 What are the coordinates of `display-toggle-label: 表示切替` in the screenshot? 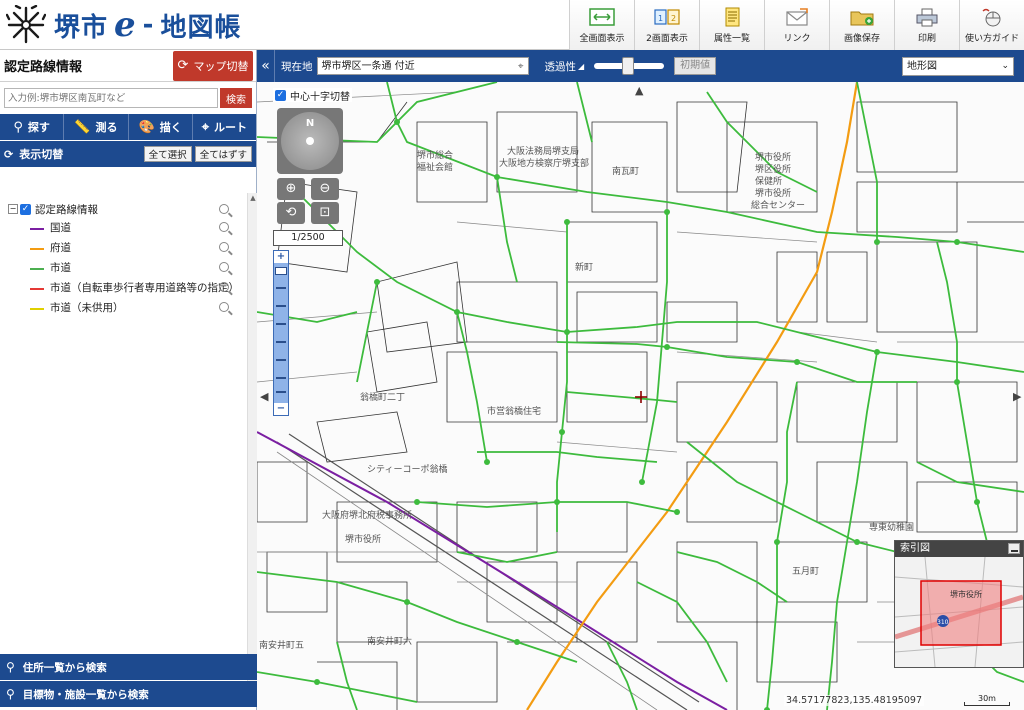 It's located at (41, 154).